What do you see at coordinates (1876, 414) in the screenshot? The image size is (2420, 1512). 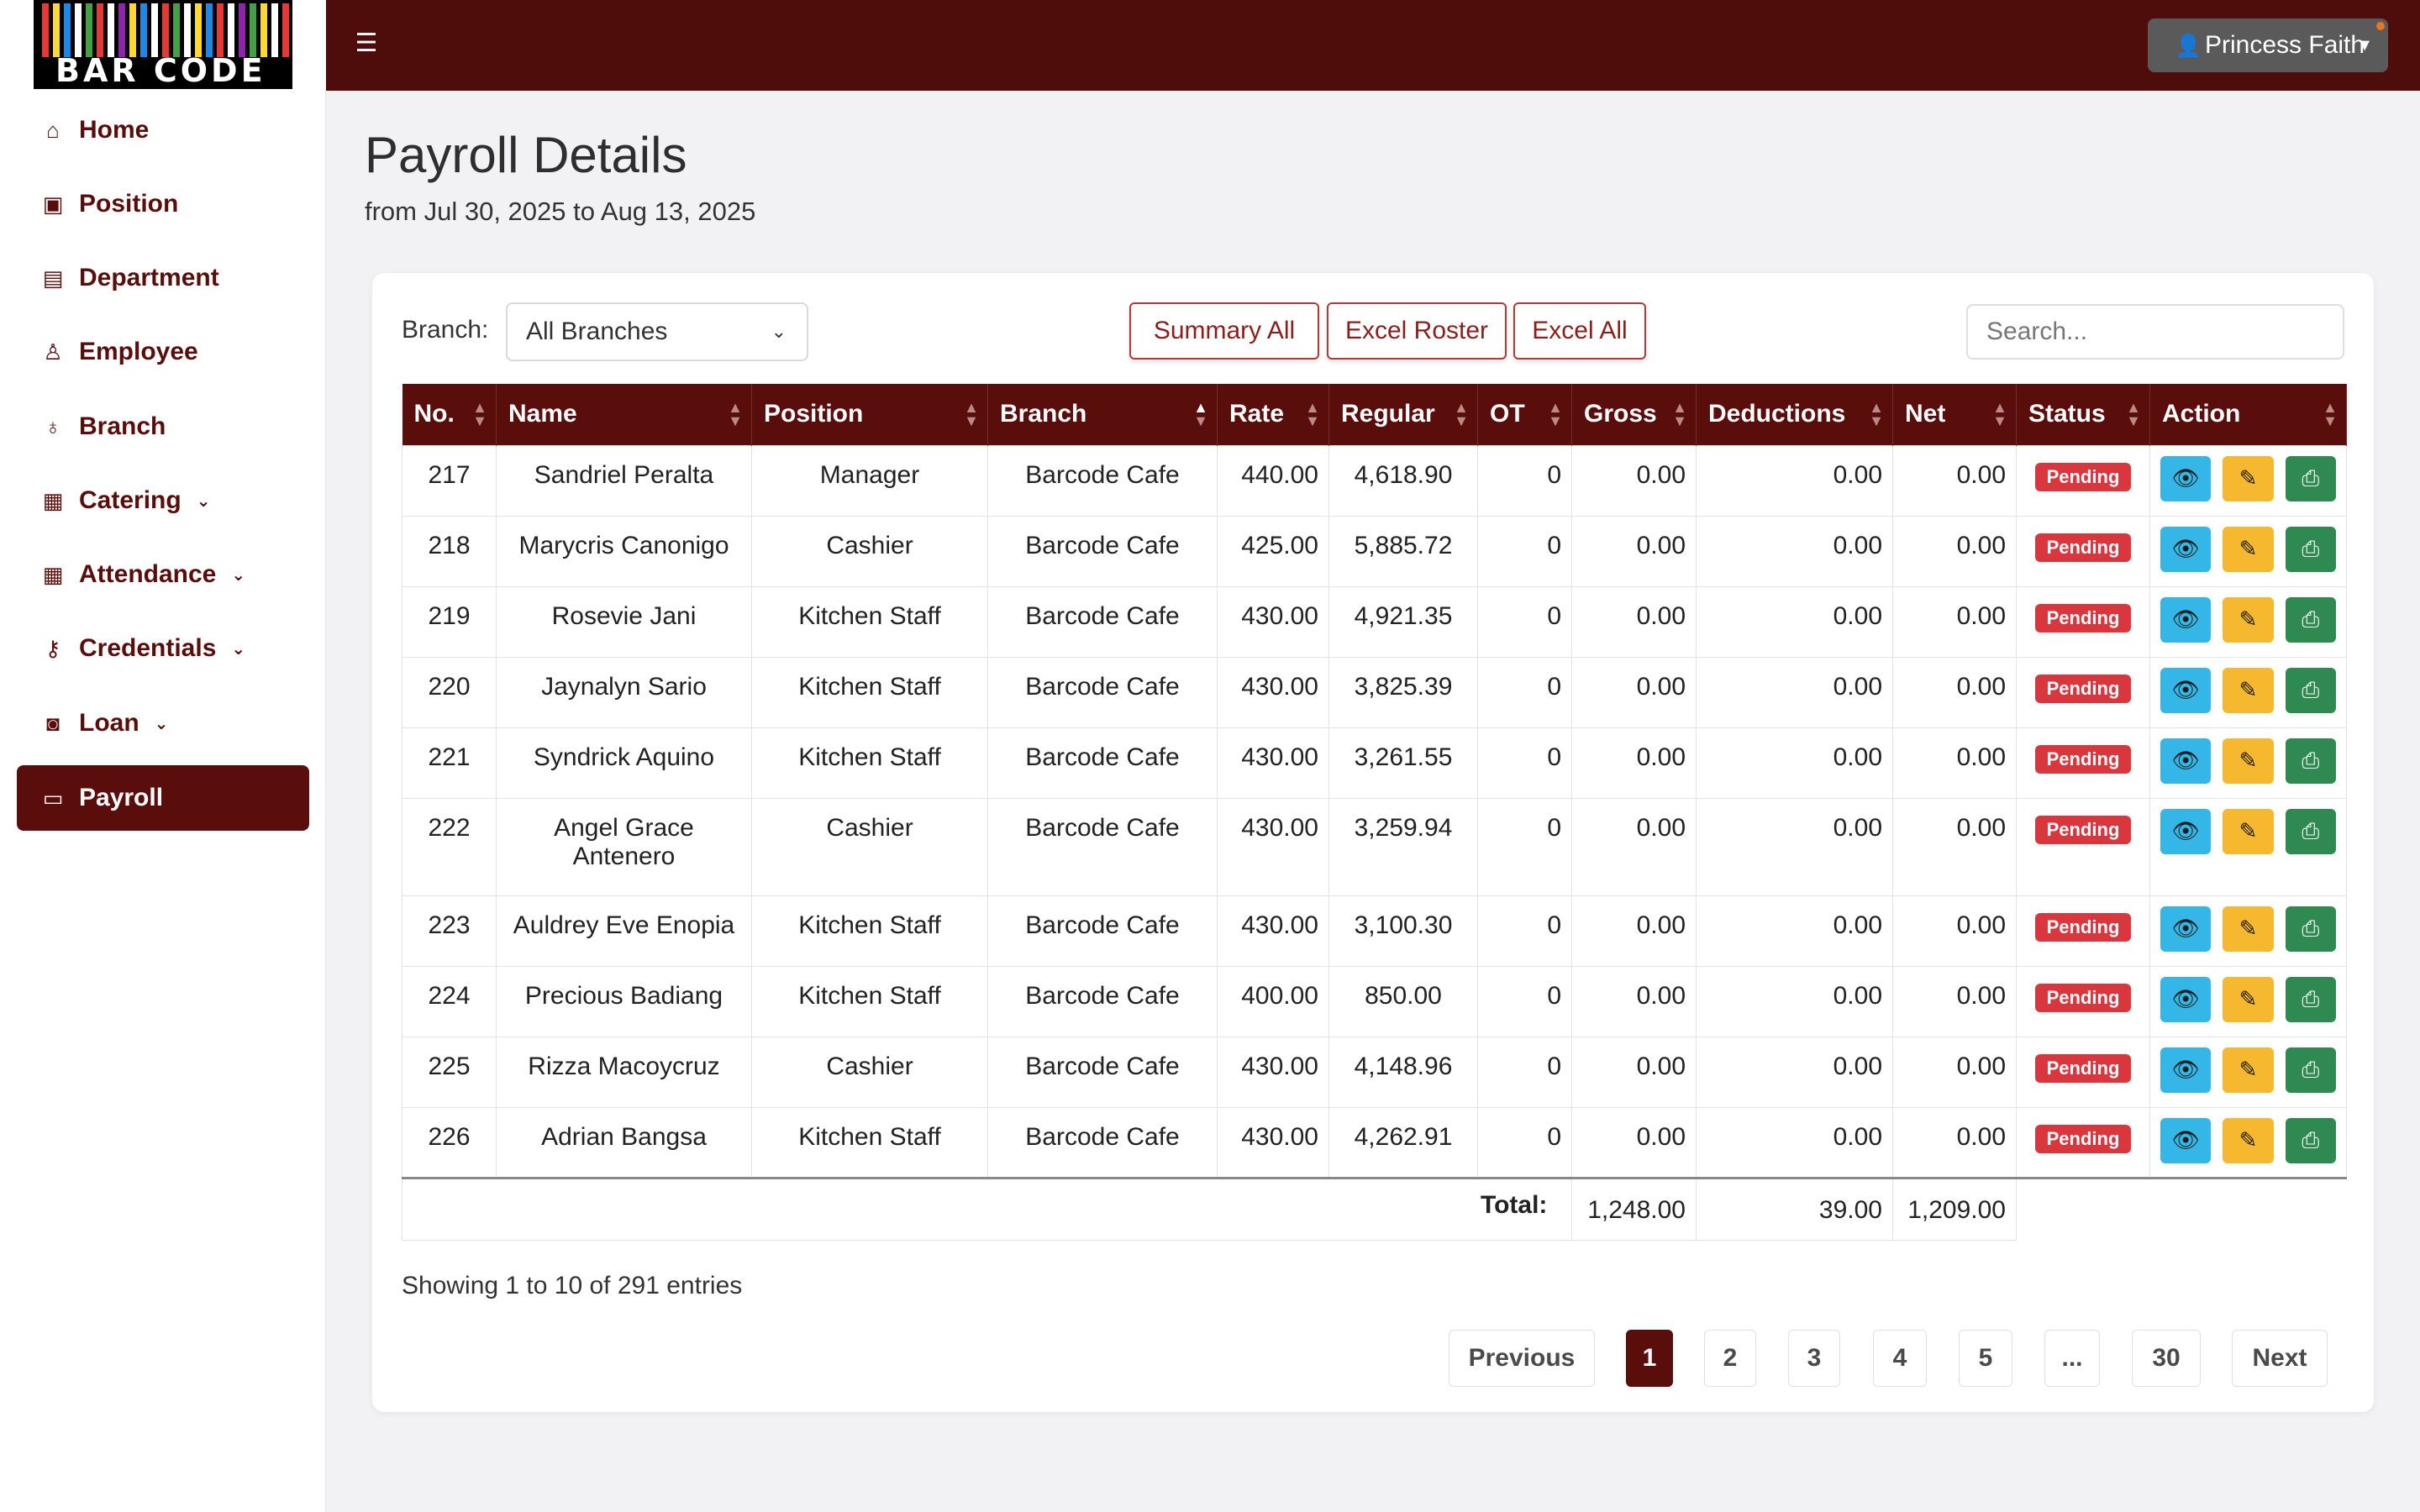 I see `sort-icon: ▲ ▼` at bounding box center [1876, 414].